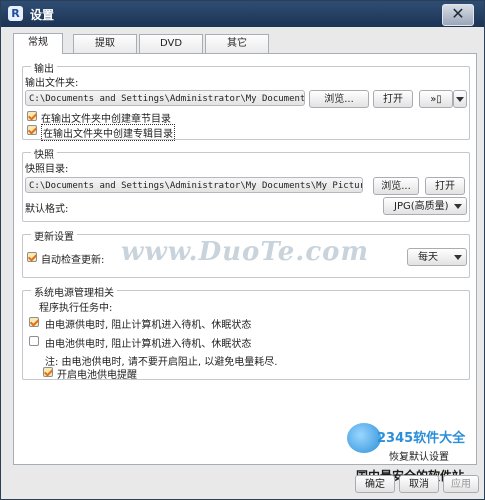  What do you see at coordinates (108, 132) in the screenshot?
I see `album-dir-label: 在输出文件夹中创建专辑目录` at bounding box center [108, 132].